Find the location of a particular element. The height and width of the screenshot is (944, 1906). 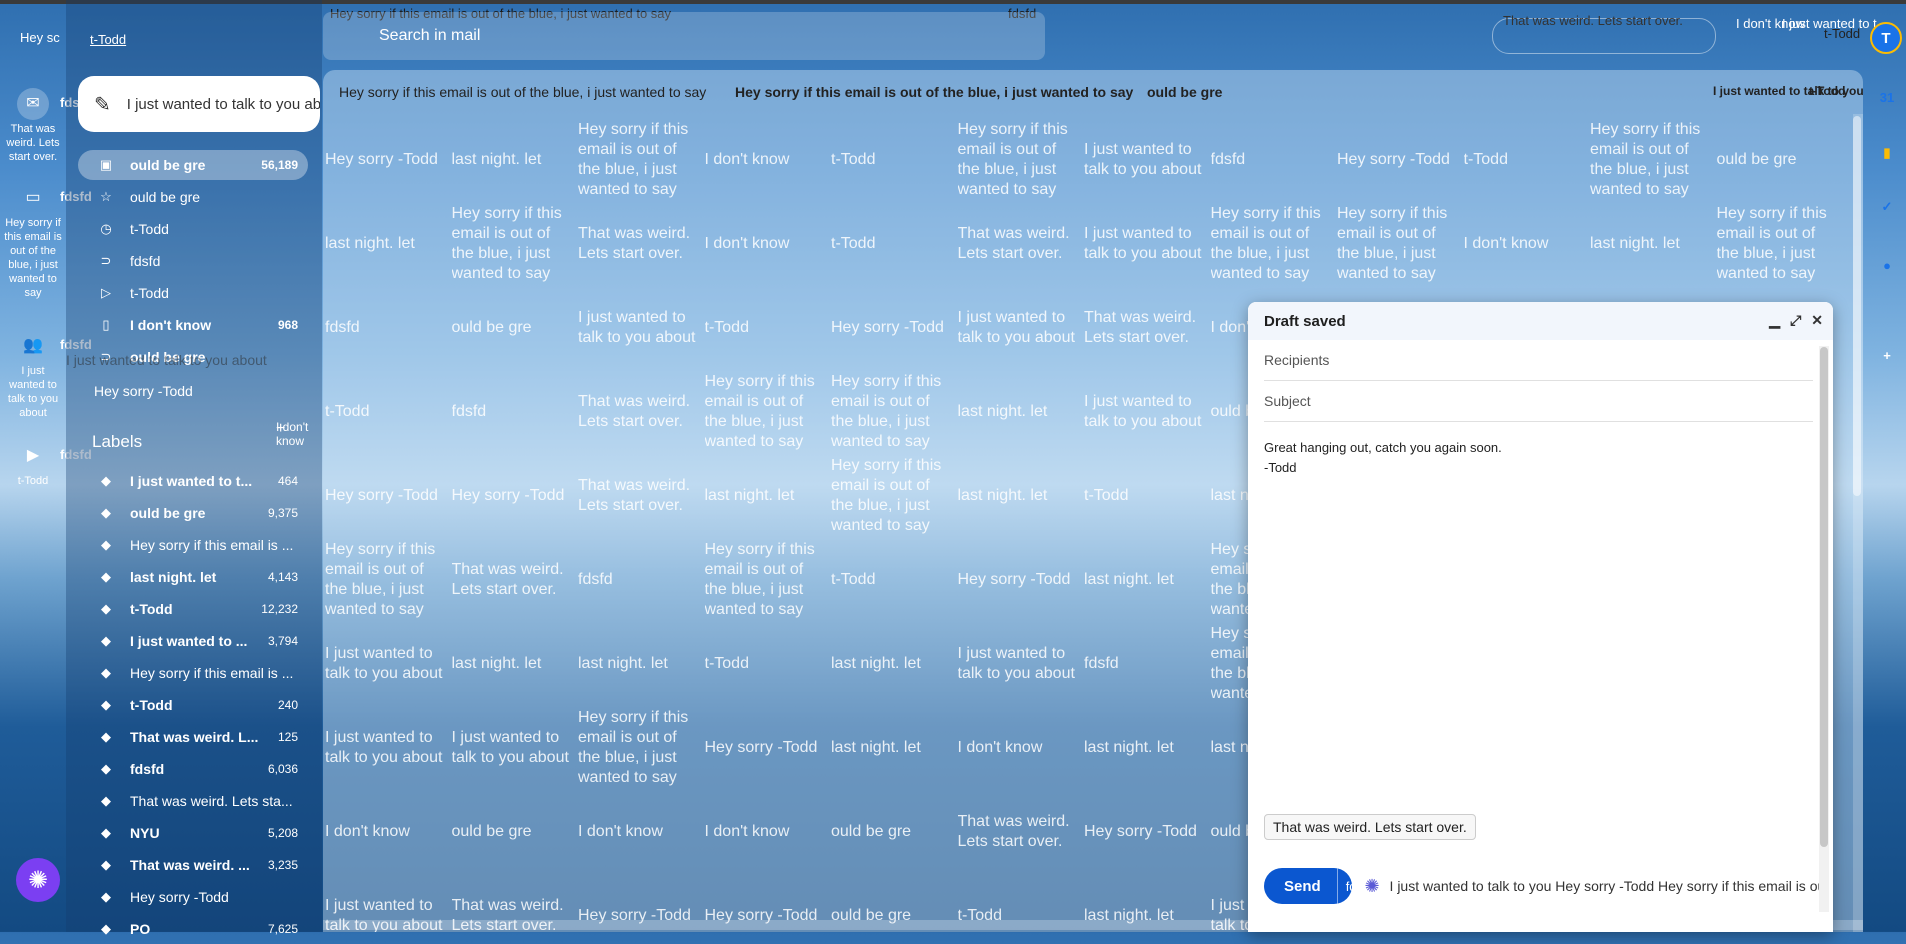

account-link: t-Todd is located at coordinates (108, 39).